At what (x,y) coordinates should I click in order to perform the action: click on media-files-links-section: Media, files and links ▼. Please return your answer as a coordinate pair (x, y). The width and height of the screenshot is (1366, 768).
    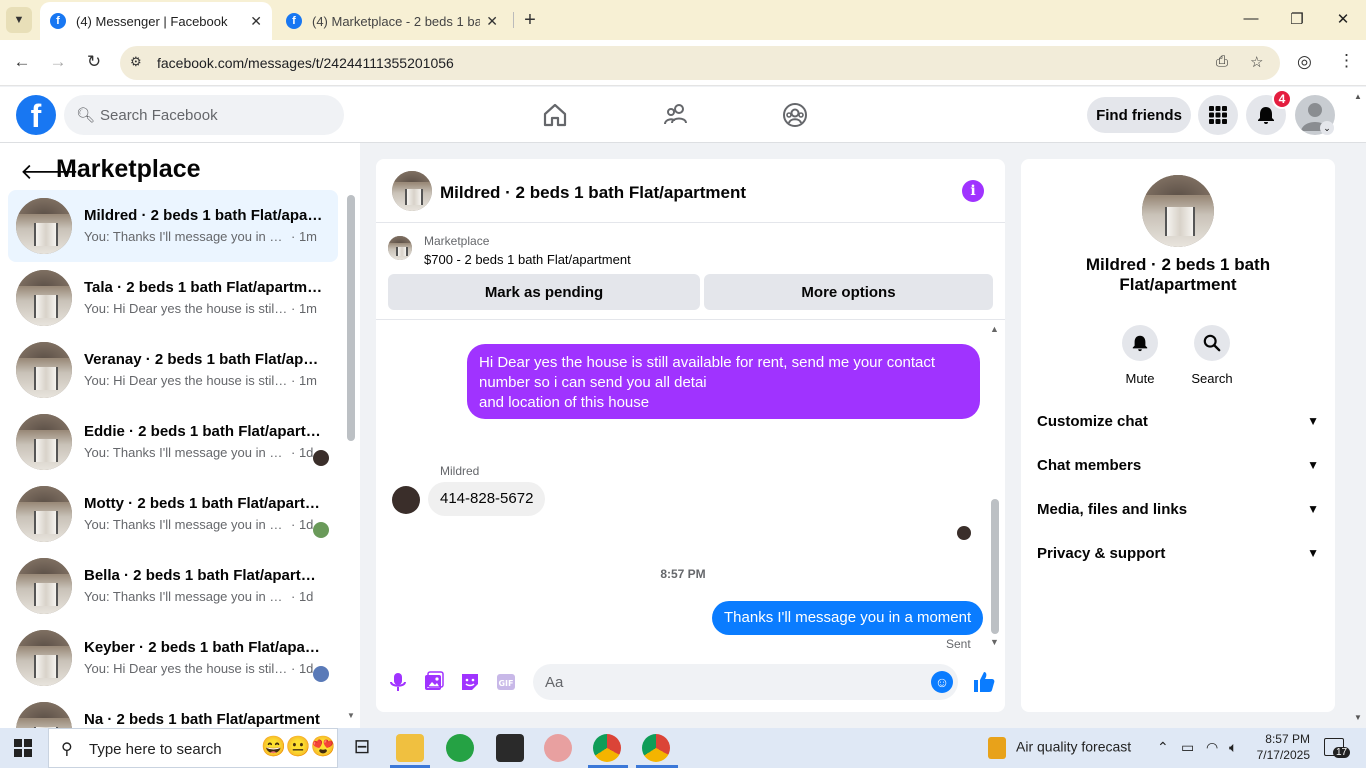
    Looking at the image, I should click on (1178, 509).